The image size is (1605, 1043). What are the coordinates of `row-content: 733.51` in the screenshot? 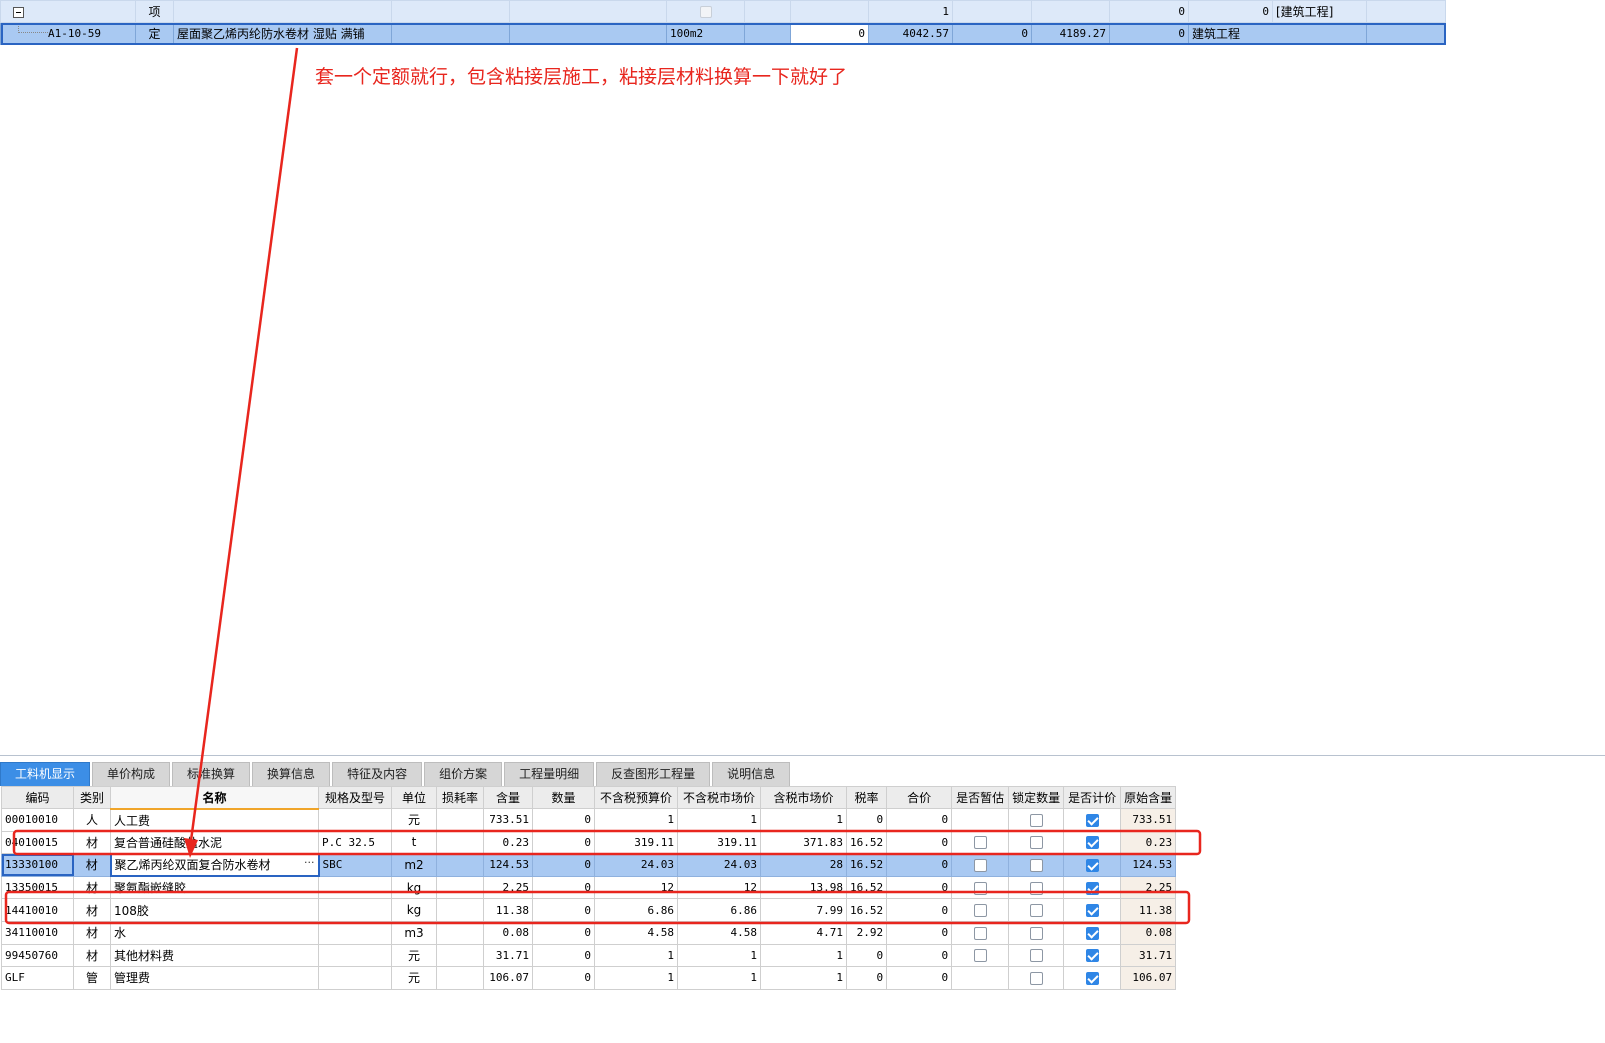 It's located at (508, 820).